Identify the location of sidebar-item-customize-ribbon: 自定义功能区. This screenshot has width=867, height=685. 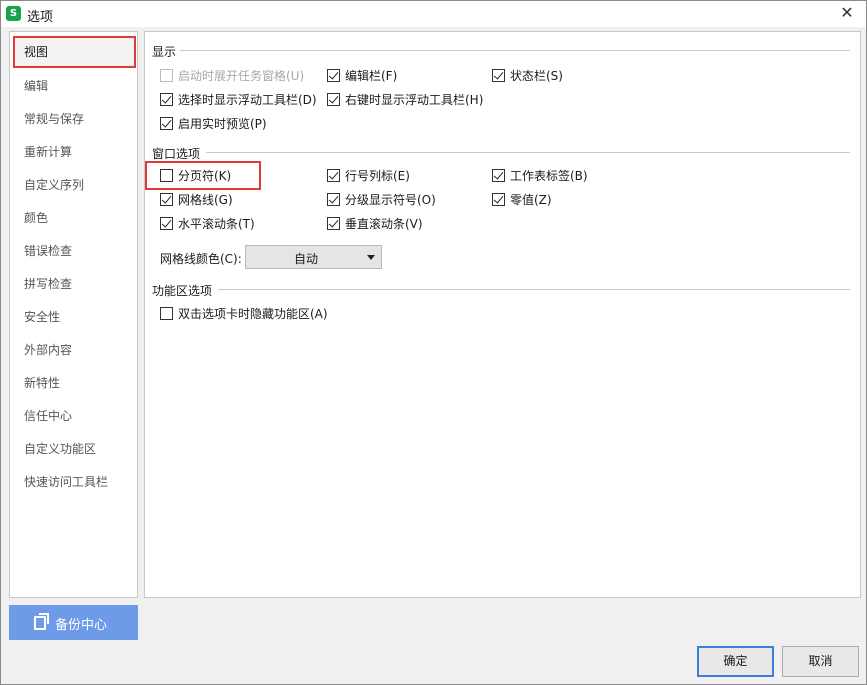
(74, 449).